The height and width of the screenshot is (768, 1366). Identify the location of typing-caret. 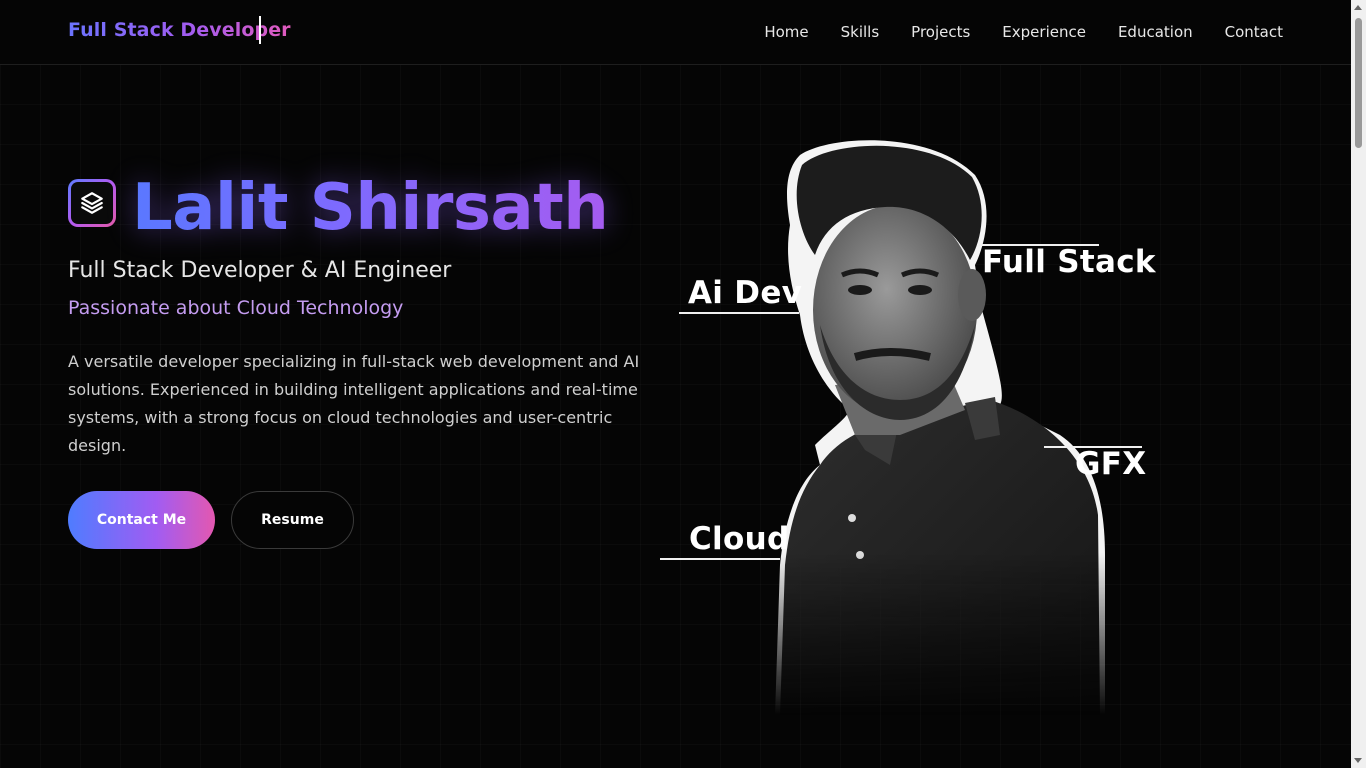
(260, 30).